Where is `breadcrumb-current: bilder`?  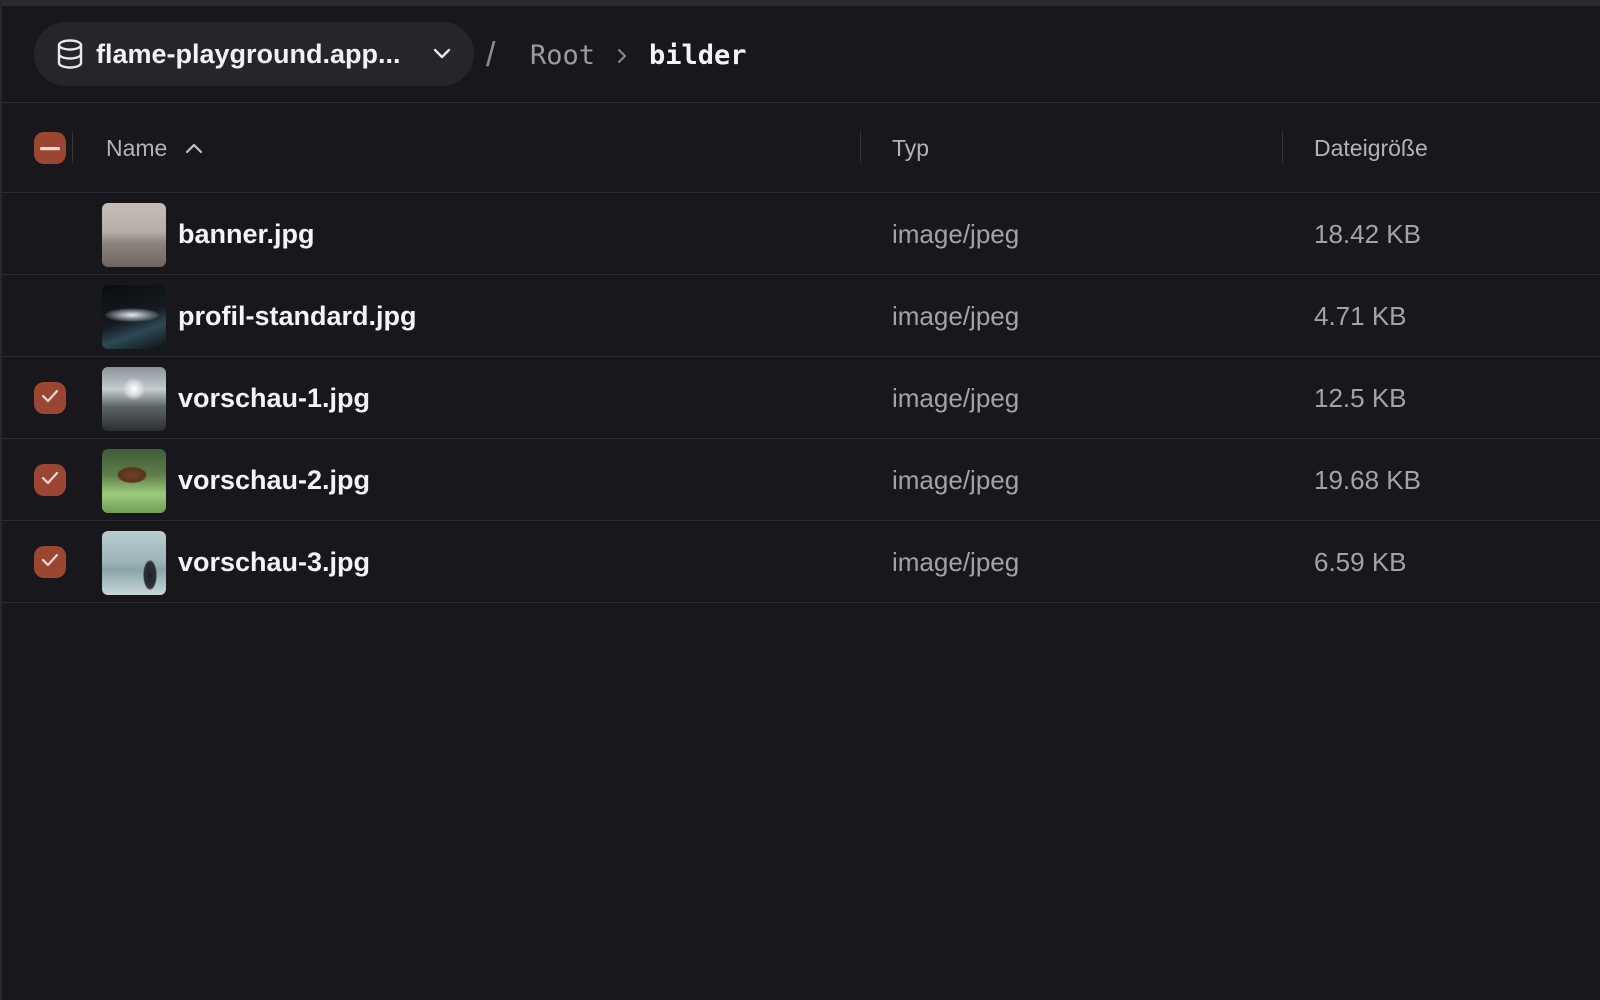 breadcrumb-current: bilder is located at coordinates (698, 55).